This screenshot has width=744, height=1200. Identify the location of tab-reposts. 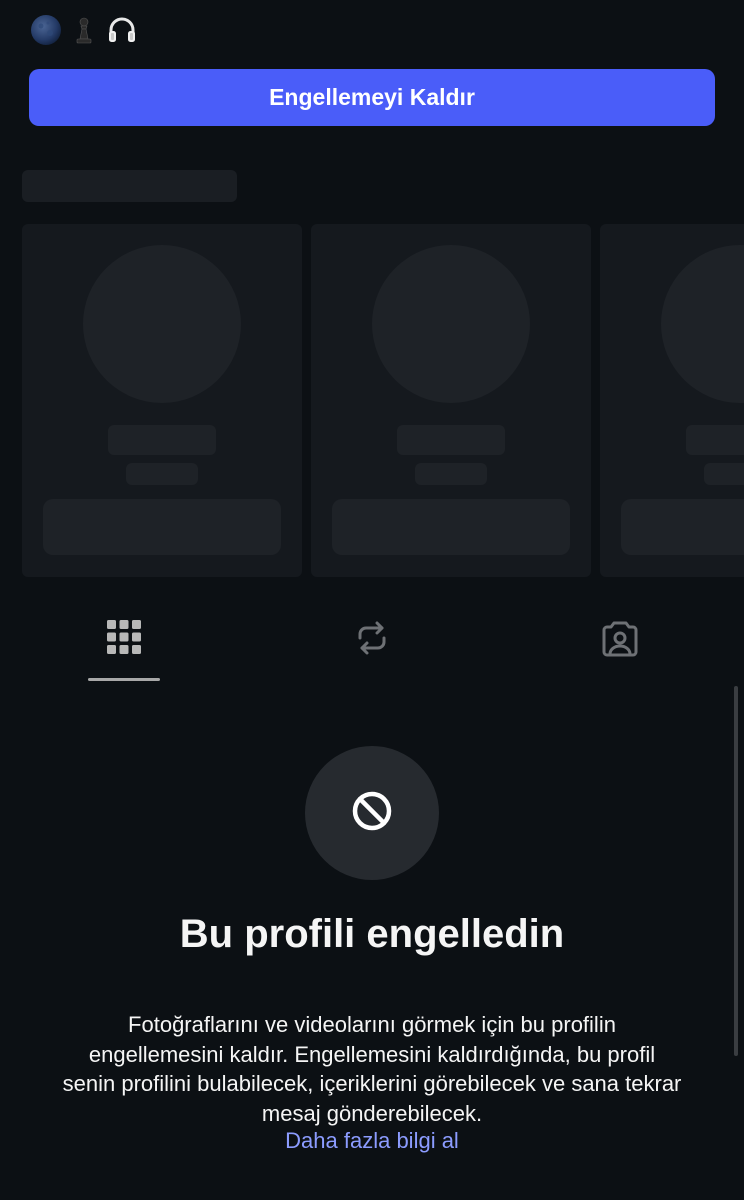
(372, 643).